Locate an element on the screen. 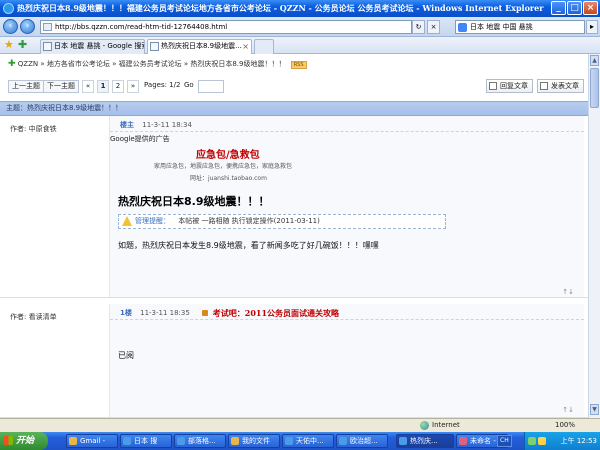 Image resolution: width=600 pixels, height=450 pixels. ad-text: 家用应急包，地震应急包，便携应急包，家庭急救包 is located at coordinates (223, 165).